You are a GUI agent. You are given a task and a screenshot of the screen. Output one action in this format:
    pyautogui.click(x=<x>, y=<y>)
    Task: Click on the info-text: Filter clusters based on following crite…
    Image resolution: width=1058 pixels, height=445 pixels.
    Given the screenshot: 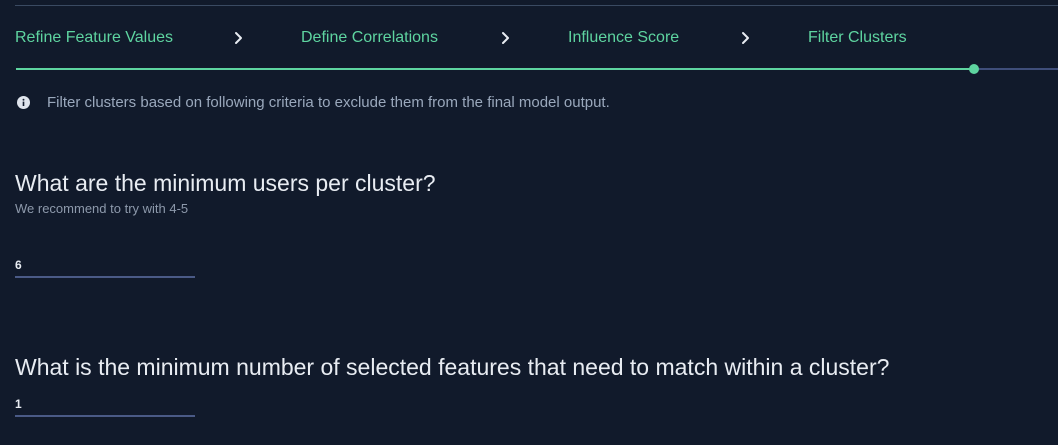 What is the action you would take?
    pyautogui.click(x=328, y=102)
    